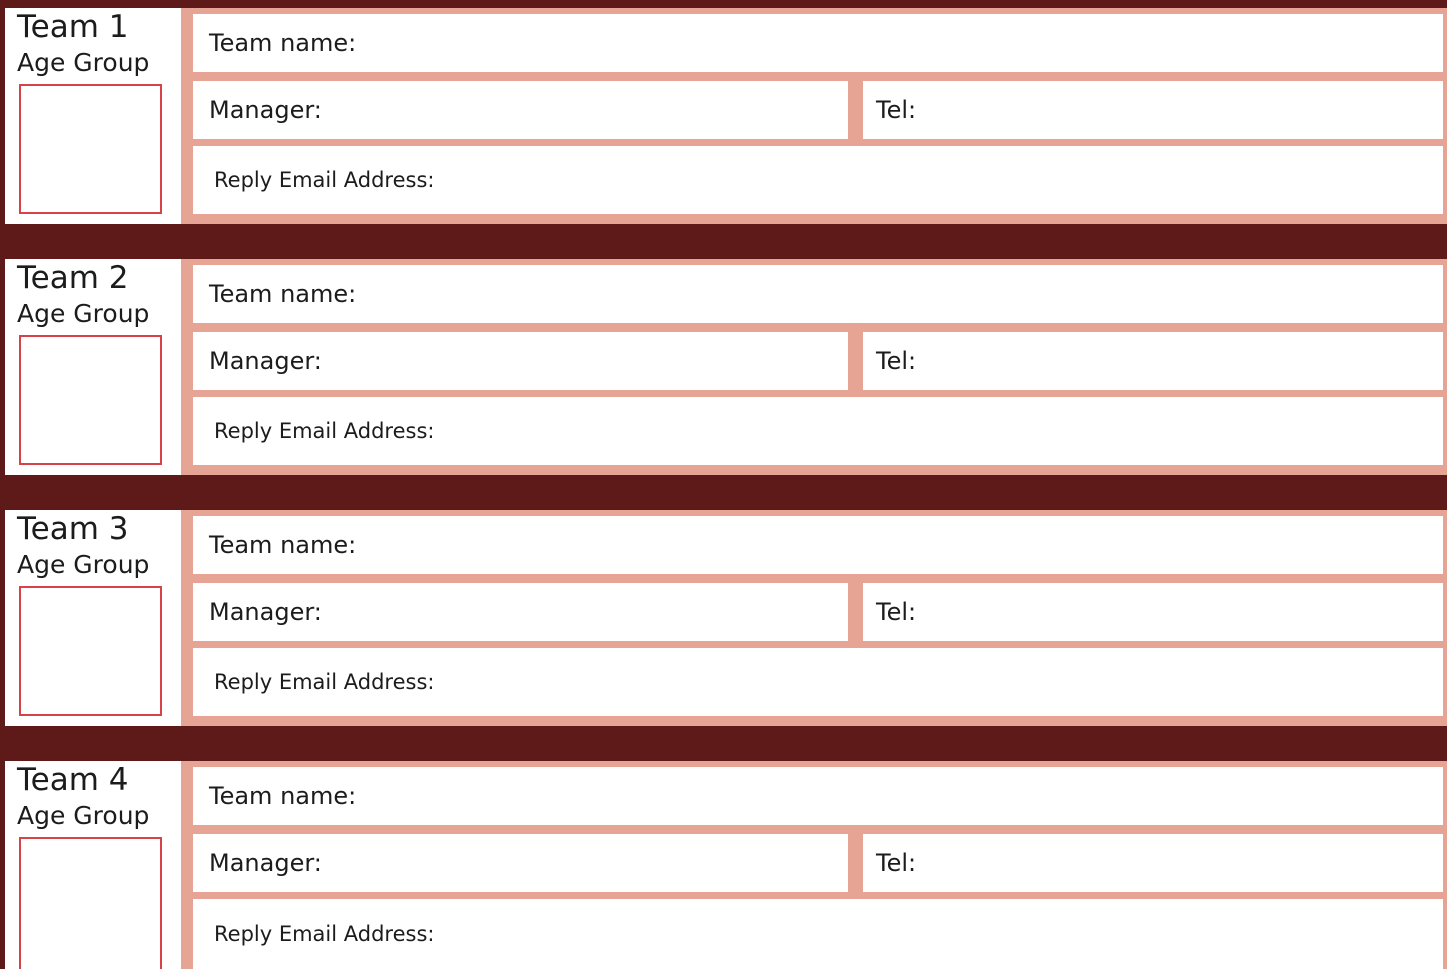 The image size is (1447, 969). What do you see at coordinates (73, 27) in the screenshot?
I see `team-title: Team 1` at bounding box center [73, 27].